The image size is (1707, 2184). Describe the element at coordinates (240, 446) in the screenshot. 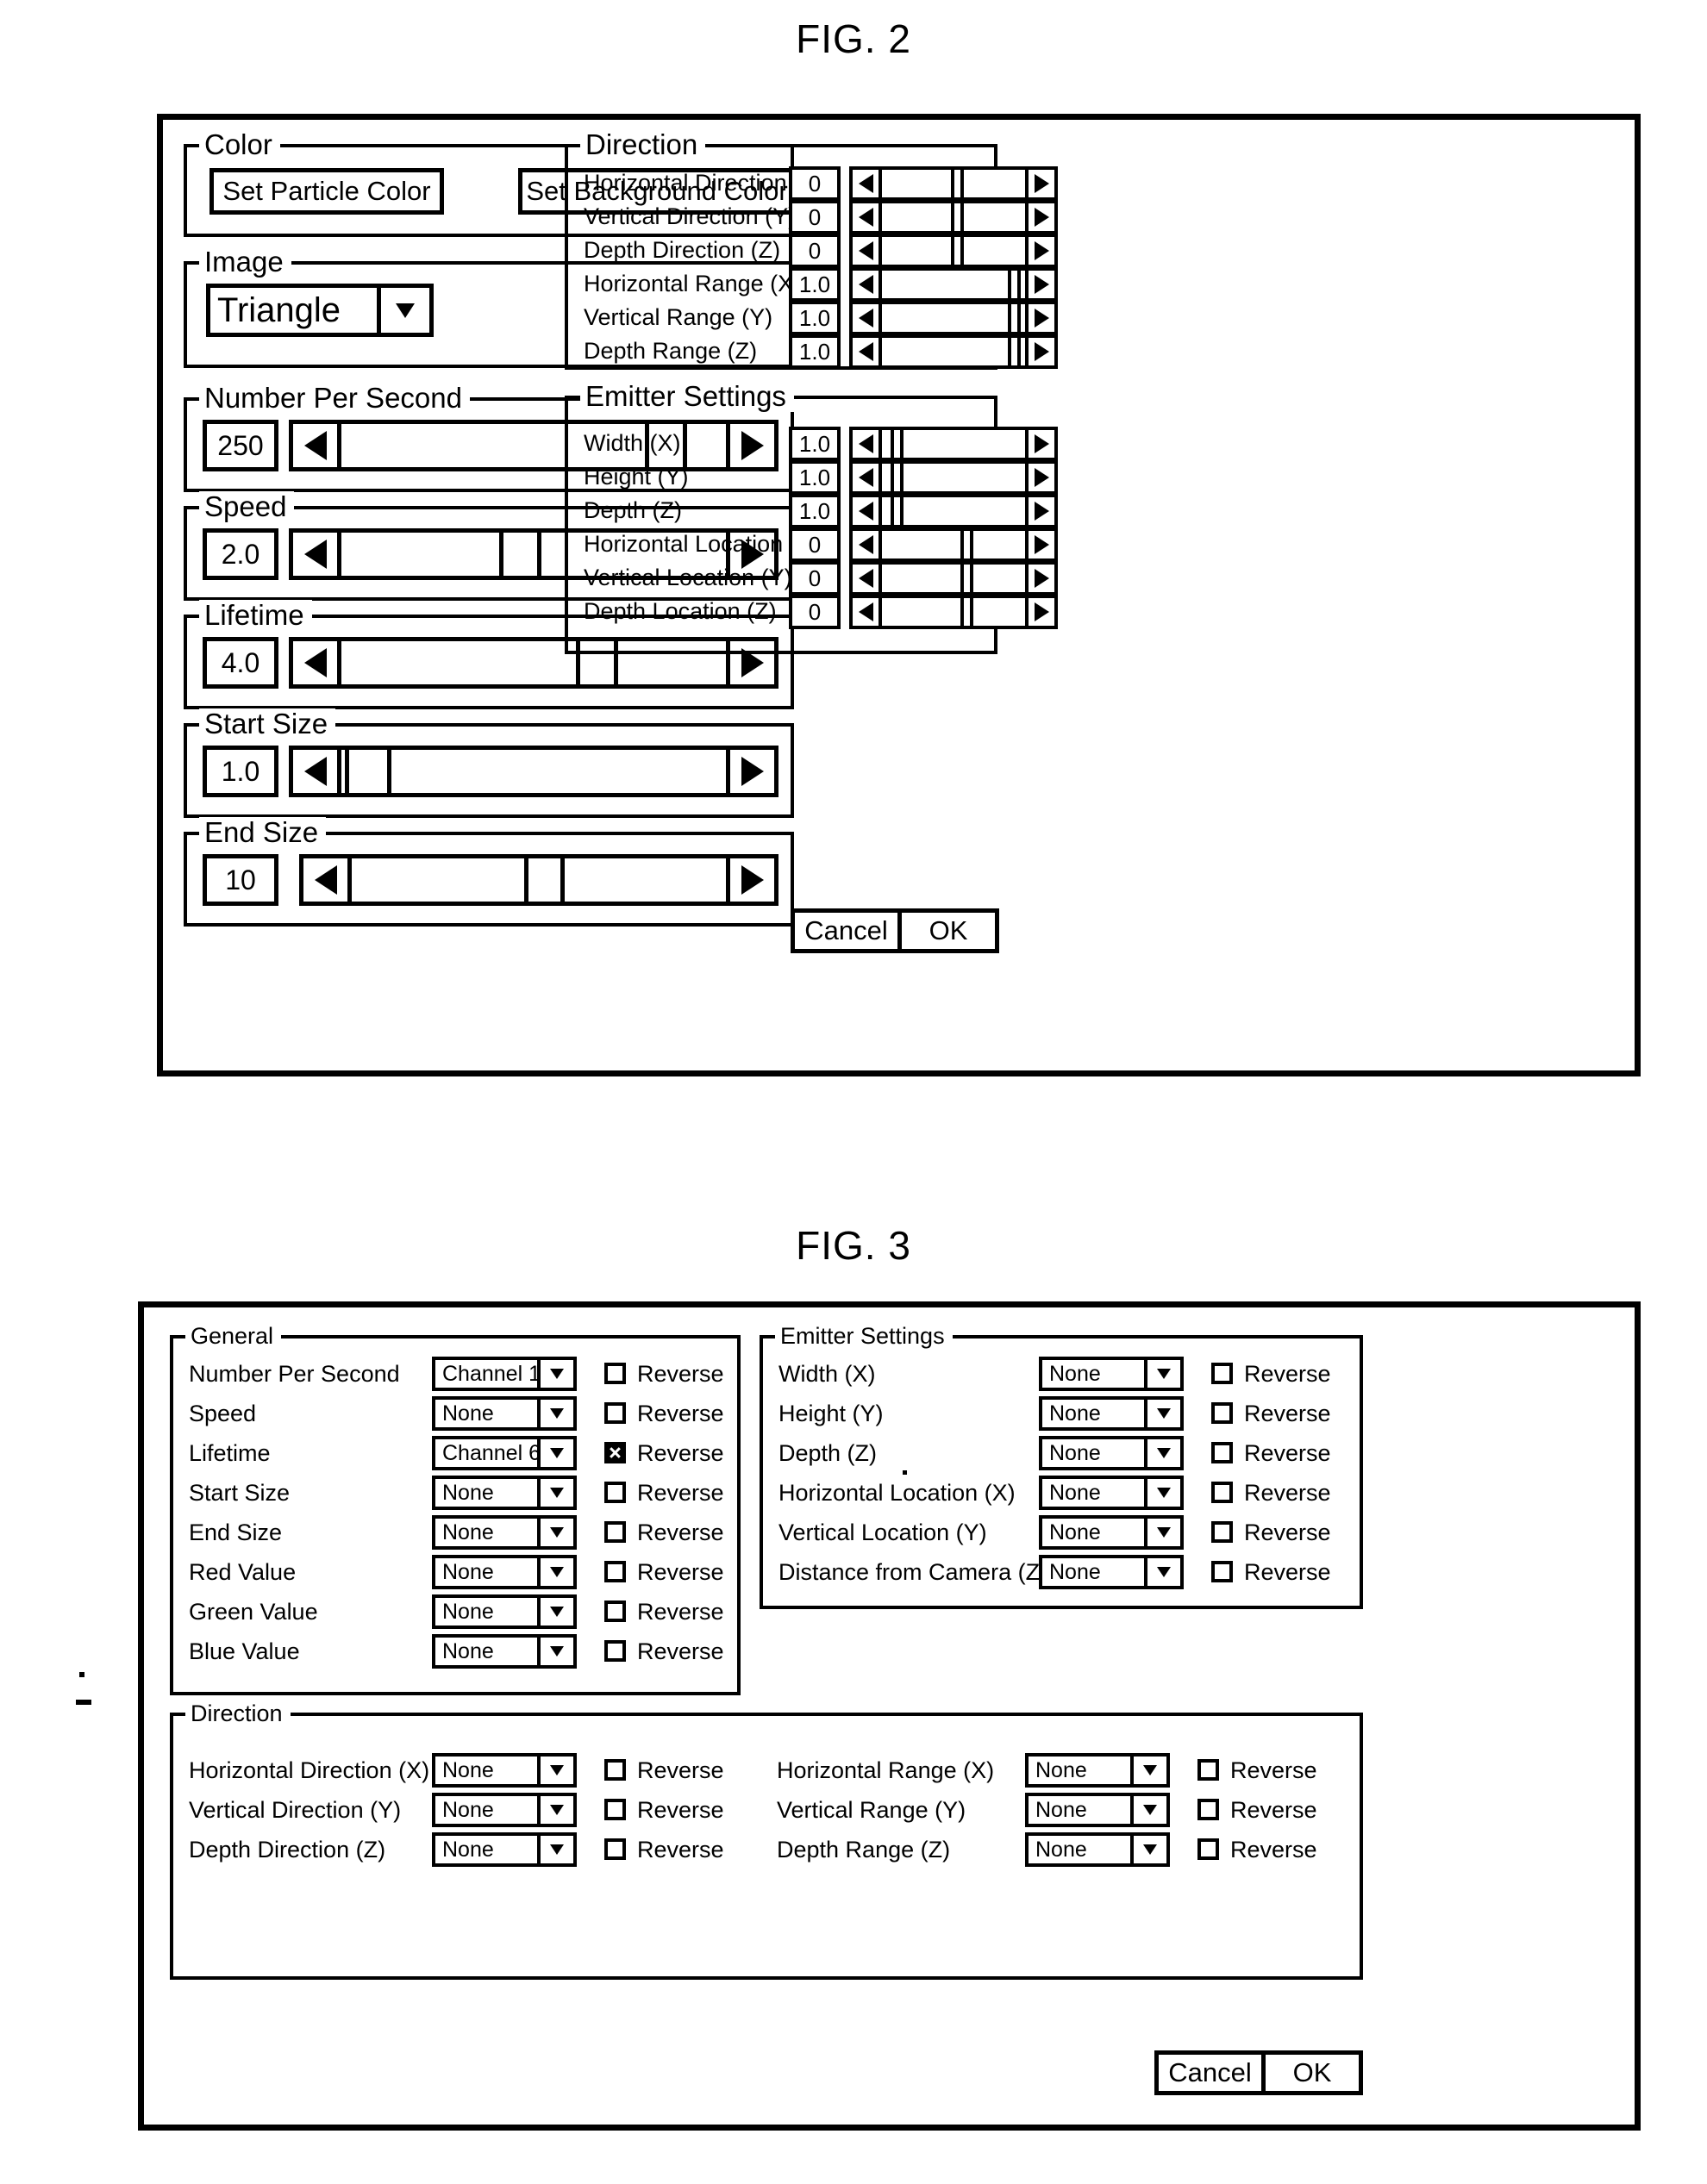

I see `number-per-second-value: 250` at that location.